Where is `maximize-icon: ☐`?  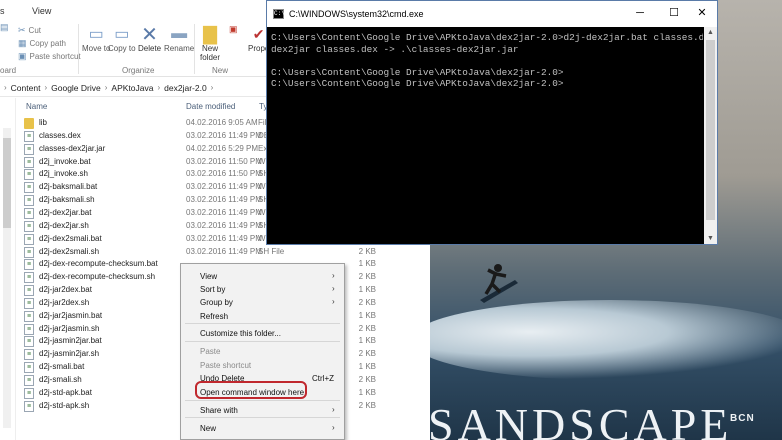 maximize-icon: ☐ is located at coordinates (674, 13).